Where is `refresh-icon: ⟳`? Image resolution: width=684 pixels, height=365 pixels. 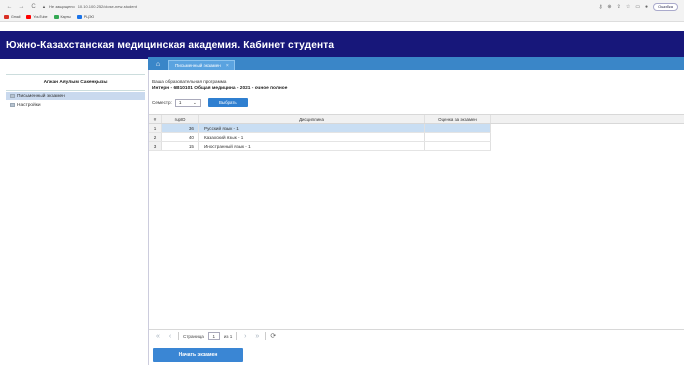 refresh-icon: ⟳ is located at coordinates (273, 336).